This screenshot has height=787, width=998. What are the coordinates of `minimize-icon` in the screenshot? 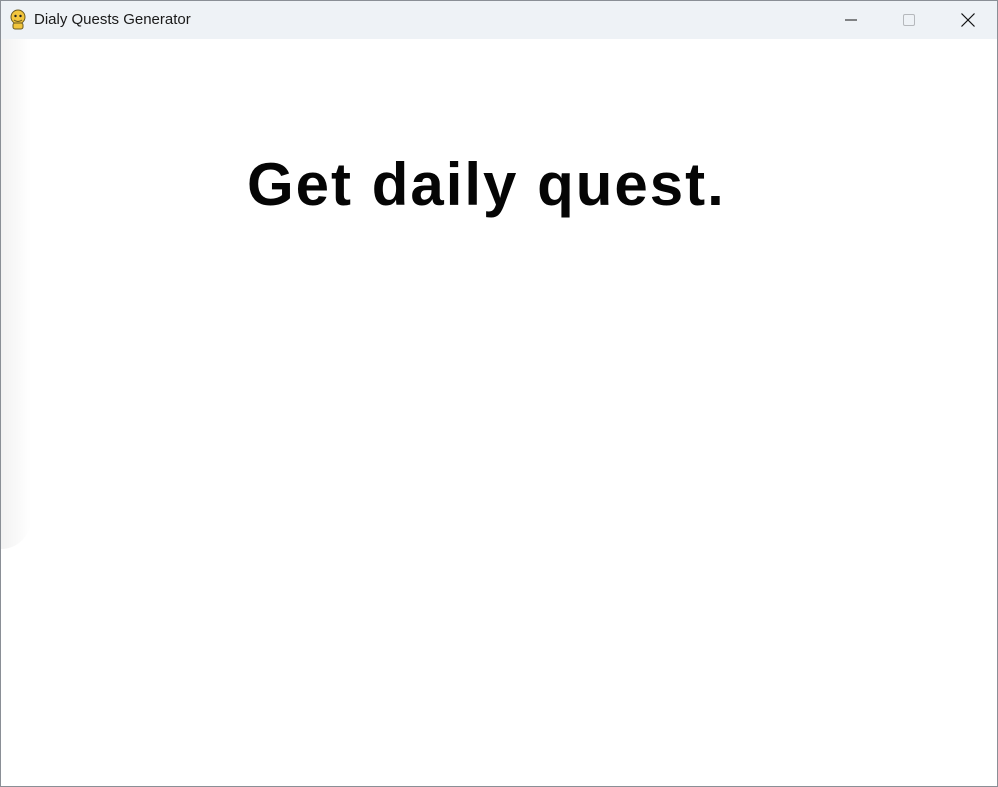 It's located at (851, 20).